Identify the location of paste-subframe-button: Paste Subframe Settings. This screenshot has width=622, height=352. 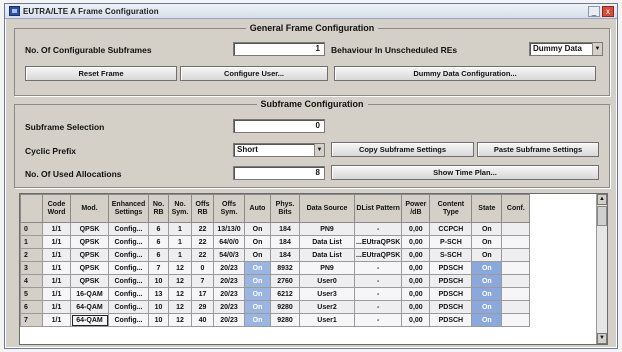
(538, 149).